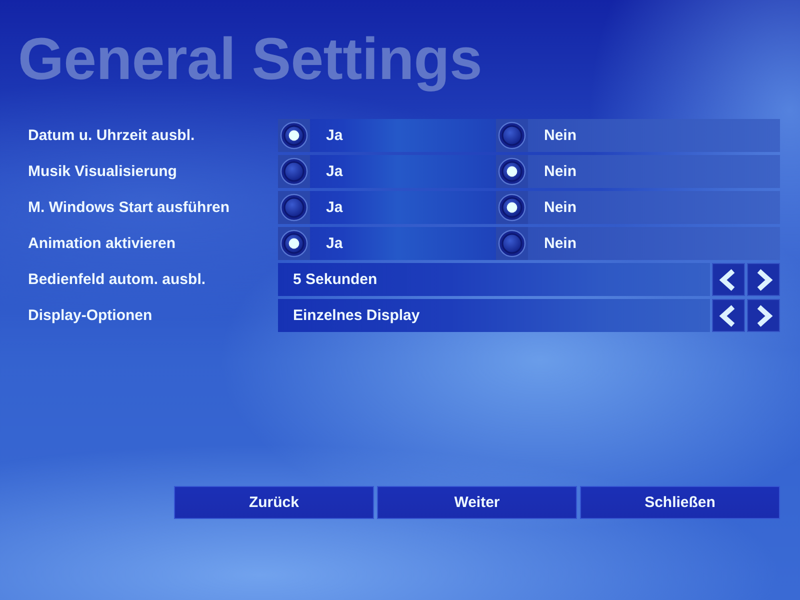 Image resolution: width=800 pixels, height=600 pixels. Describe the element at coordinates (111, 135) in the screenshot. I see `setting-label: Datum u. Uhrzeit ausbl.` at that location.